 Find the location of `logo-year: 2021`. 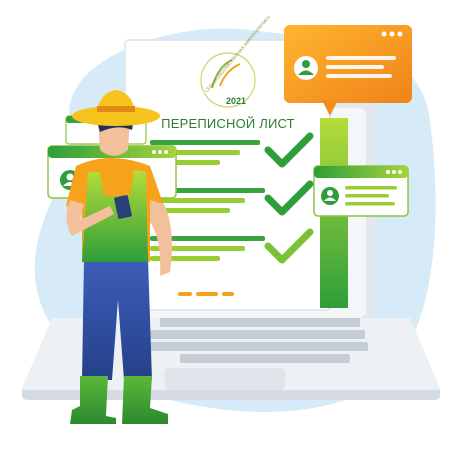

logo-year: 2021 is located at coordinates (236, 101).